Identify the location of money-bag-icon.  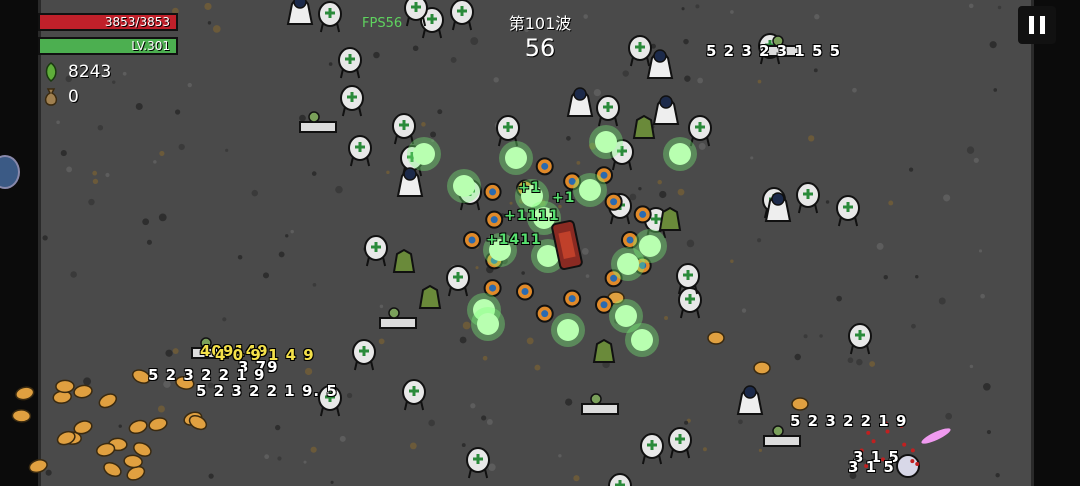
(51, 97).